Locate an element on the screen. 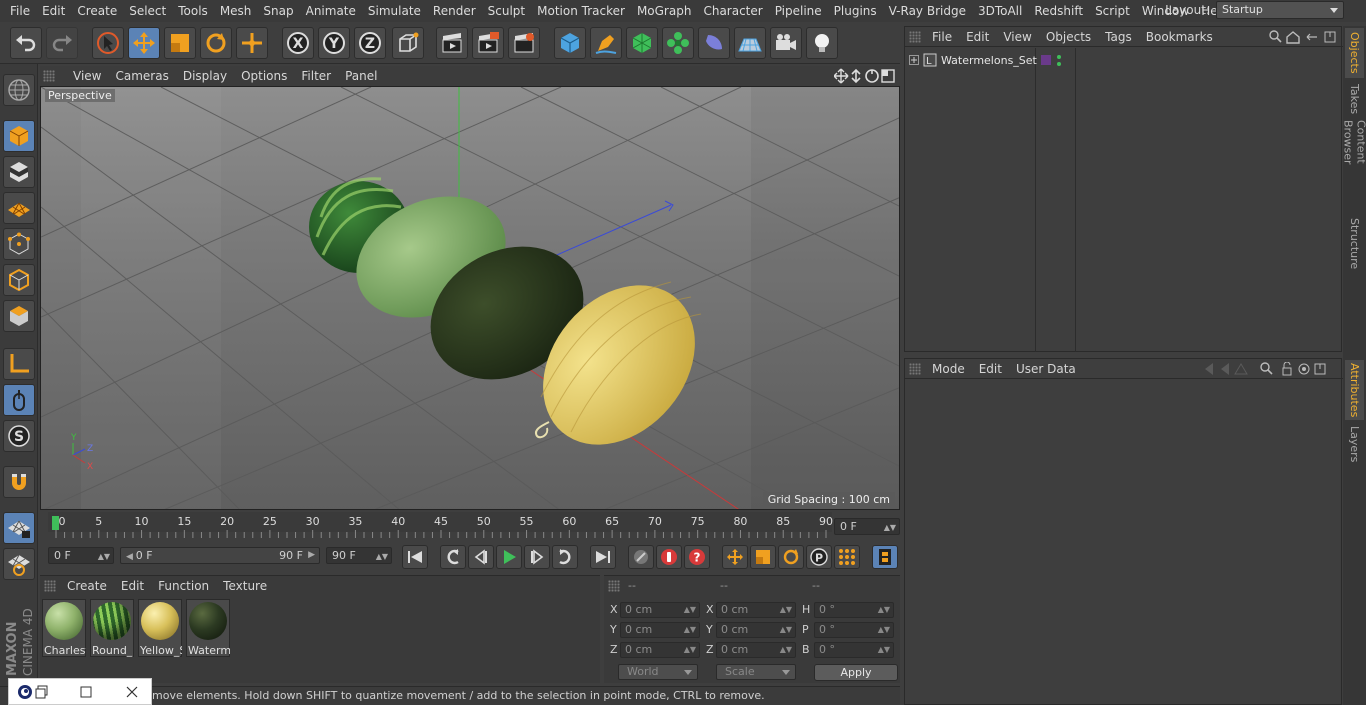 Image resolution: width=1366 pixels, height=705 pixels. object-row: L Watermelons_Set is located at coordinates (973, 60).